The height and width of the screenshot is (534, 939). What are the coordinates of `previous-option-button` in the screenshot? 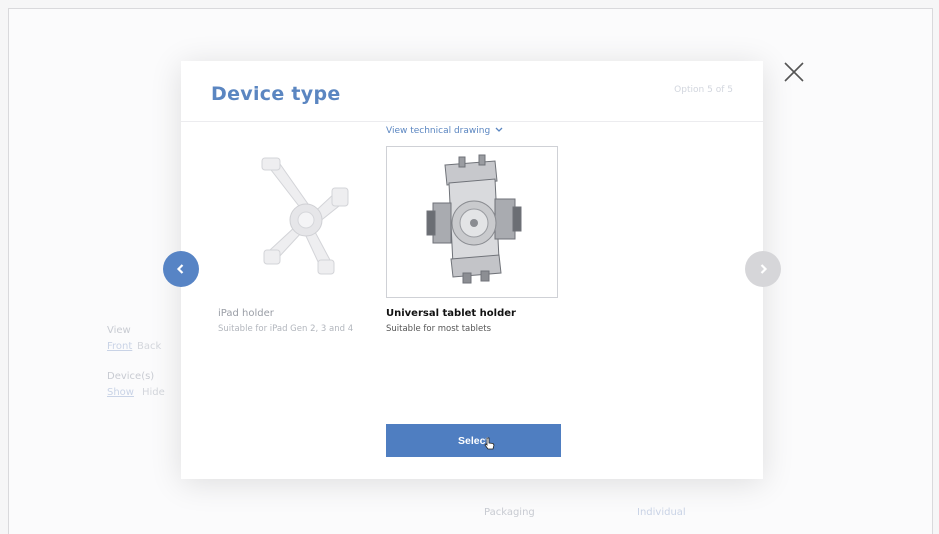 It's located at (181, 269).